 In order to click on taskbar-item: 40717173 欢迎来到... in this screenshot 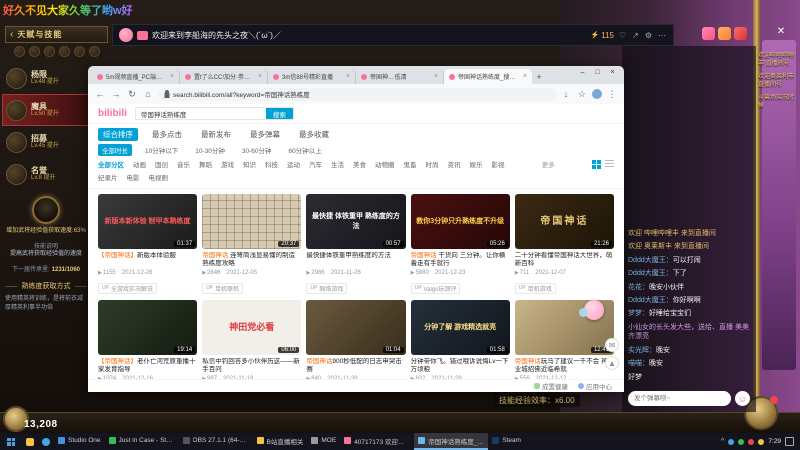, I will do `click(377, 441)`.